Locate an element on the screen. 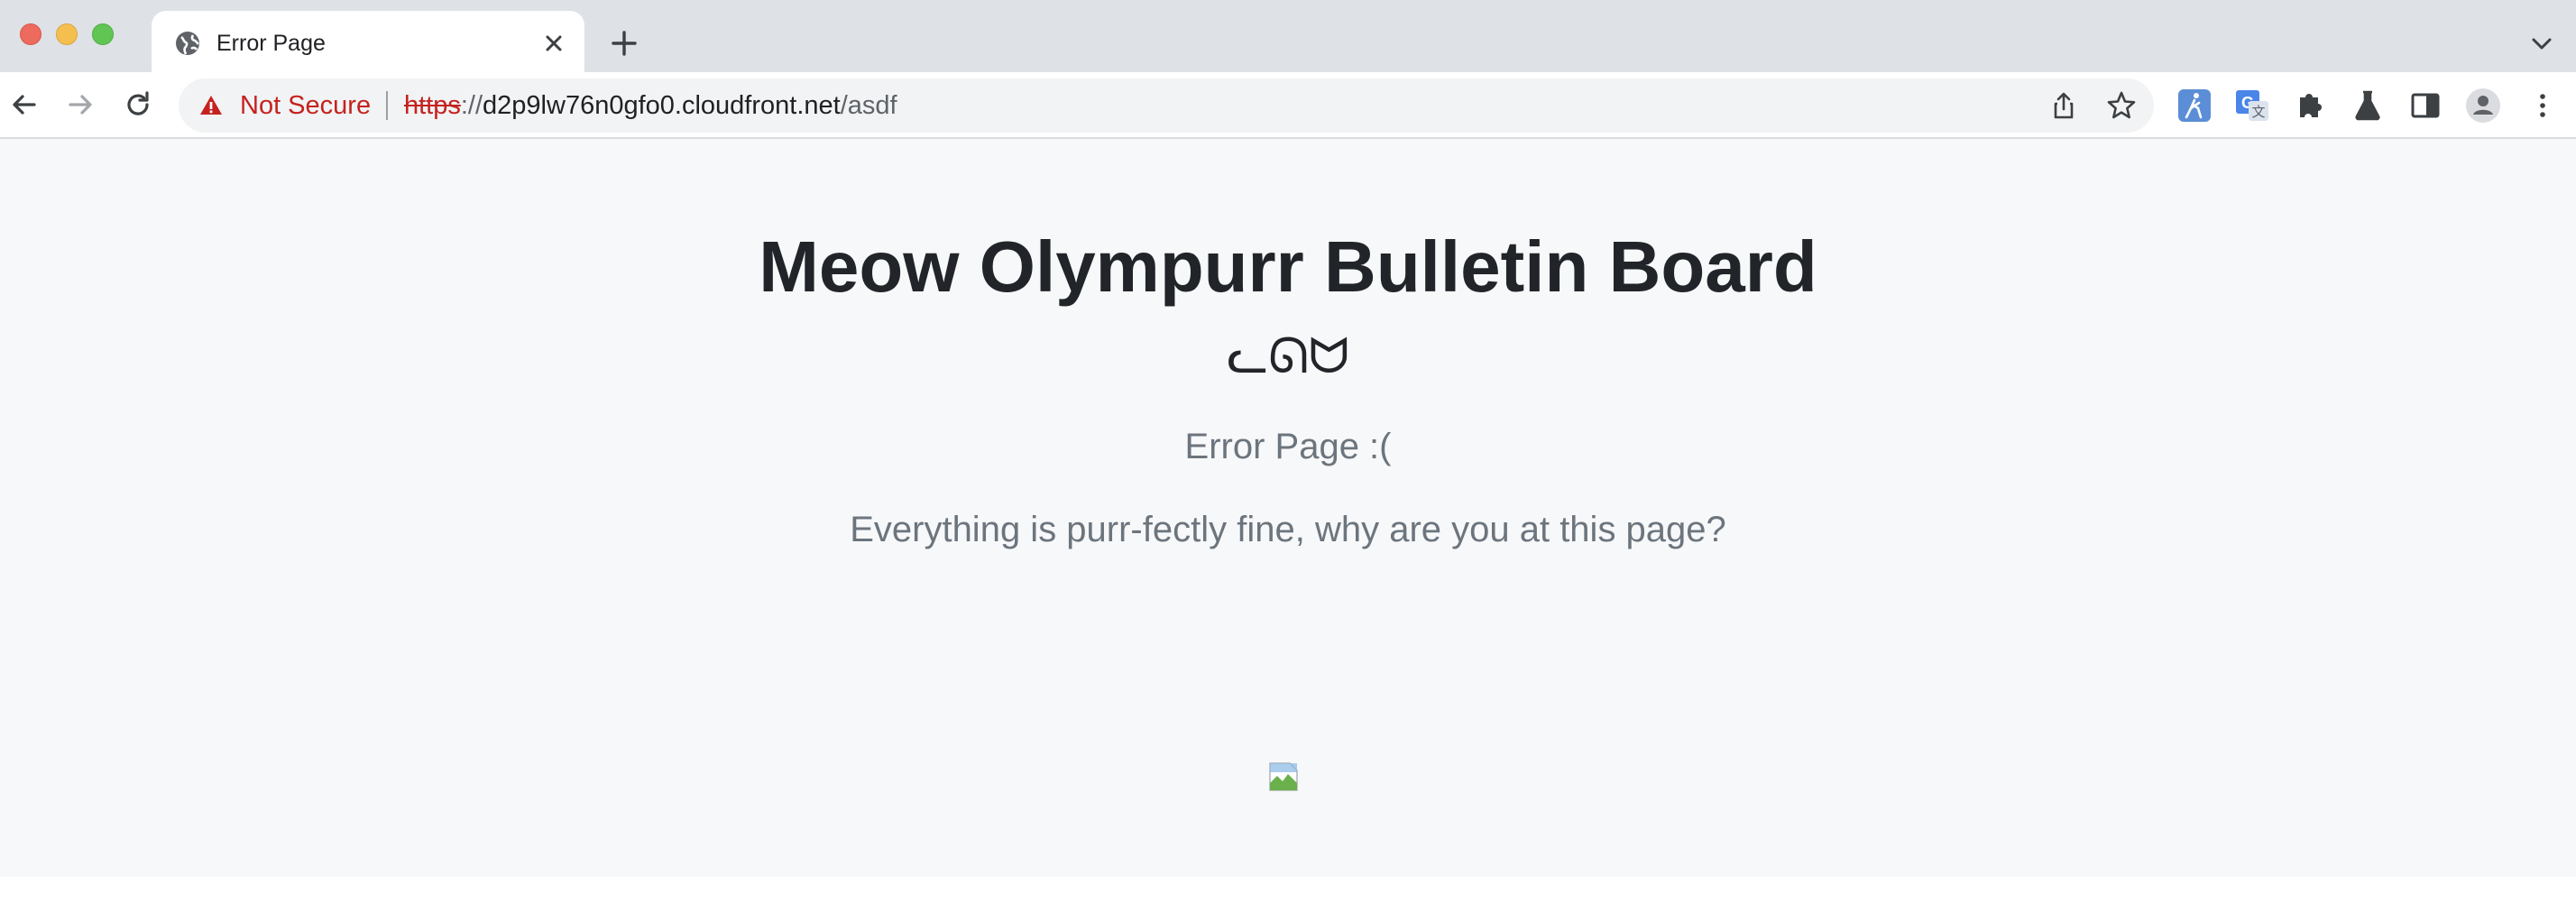  profile-avatar-icon is located at coordinates (2483, 105).